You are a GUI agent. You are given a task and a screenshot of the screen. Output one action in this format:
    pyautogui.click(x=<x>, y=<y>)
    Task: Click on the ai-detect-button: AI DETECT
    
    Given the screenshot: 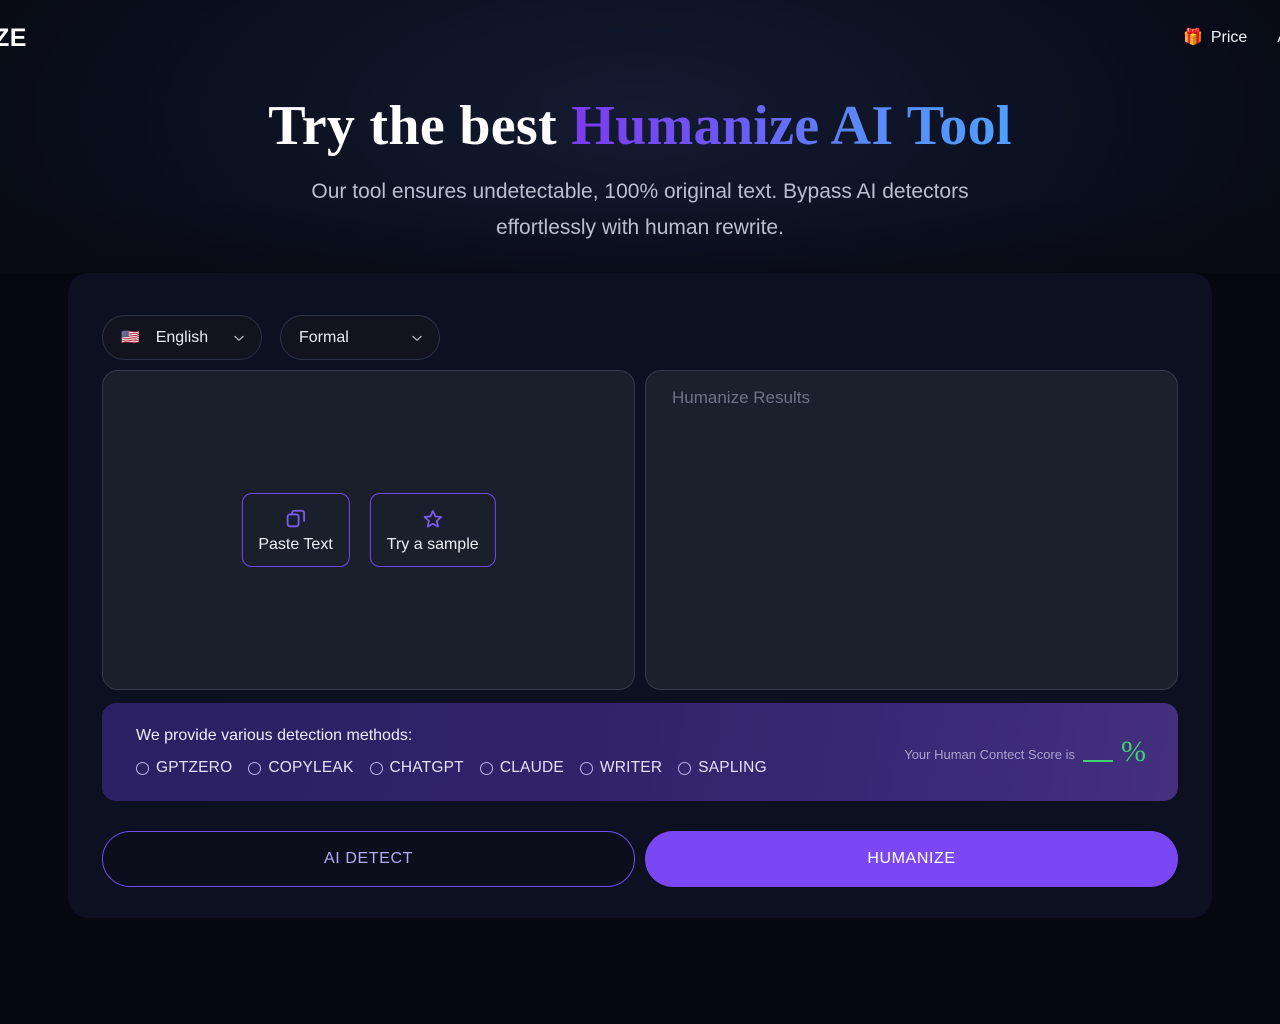 What is the action you would take?
    pyautogui.click(x=368, y=859)
    